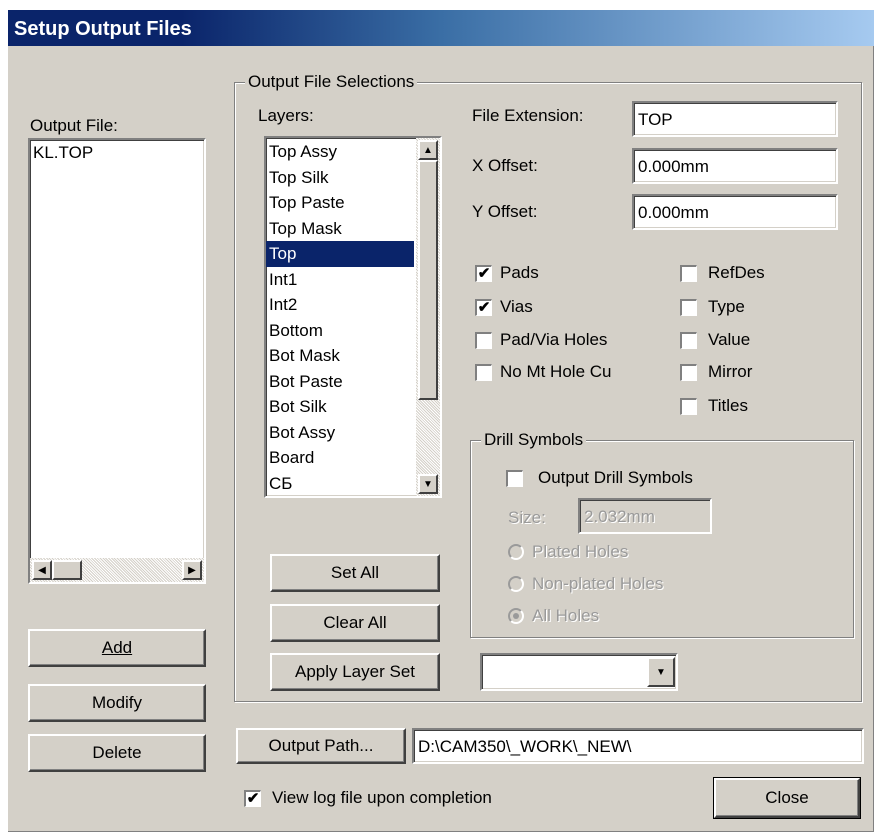  I want to click on y-offset-value: 0.000mm, so click(673, 212).